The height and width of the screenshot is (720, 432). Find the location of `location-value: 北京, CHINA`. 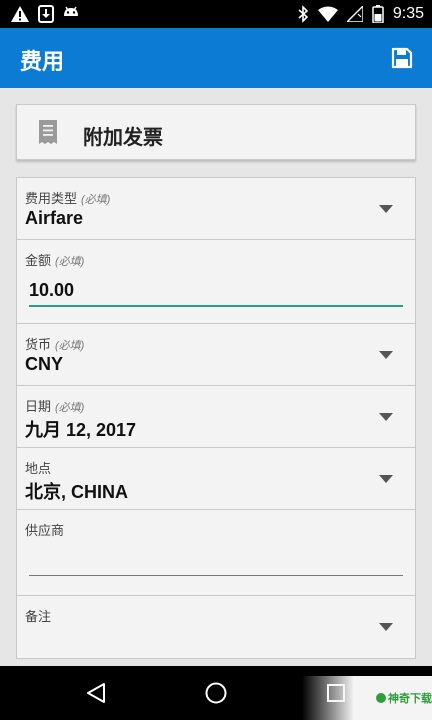

location-value: 北京, CHINA is located at coordinates (76, 492).